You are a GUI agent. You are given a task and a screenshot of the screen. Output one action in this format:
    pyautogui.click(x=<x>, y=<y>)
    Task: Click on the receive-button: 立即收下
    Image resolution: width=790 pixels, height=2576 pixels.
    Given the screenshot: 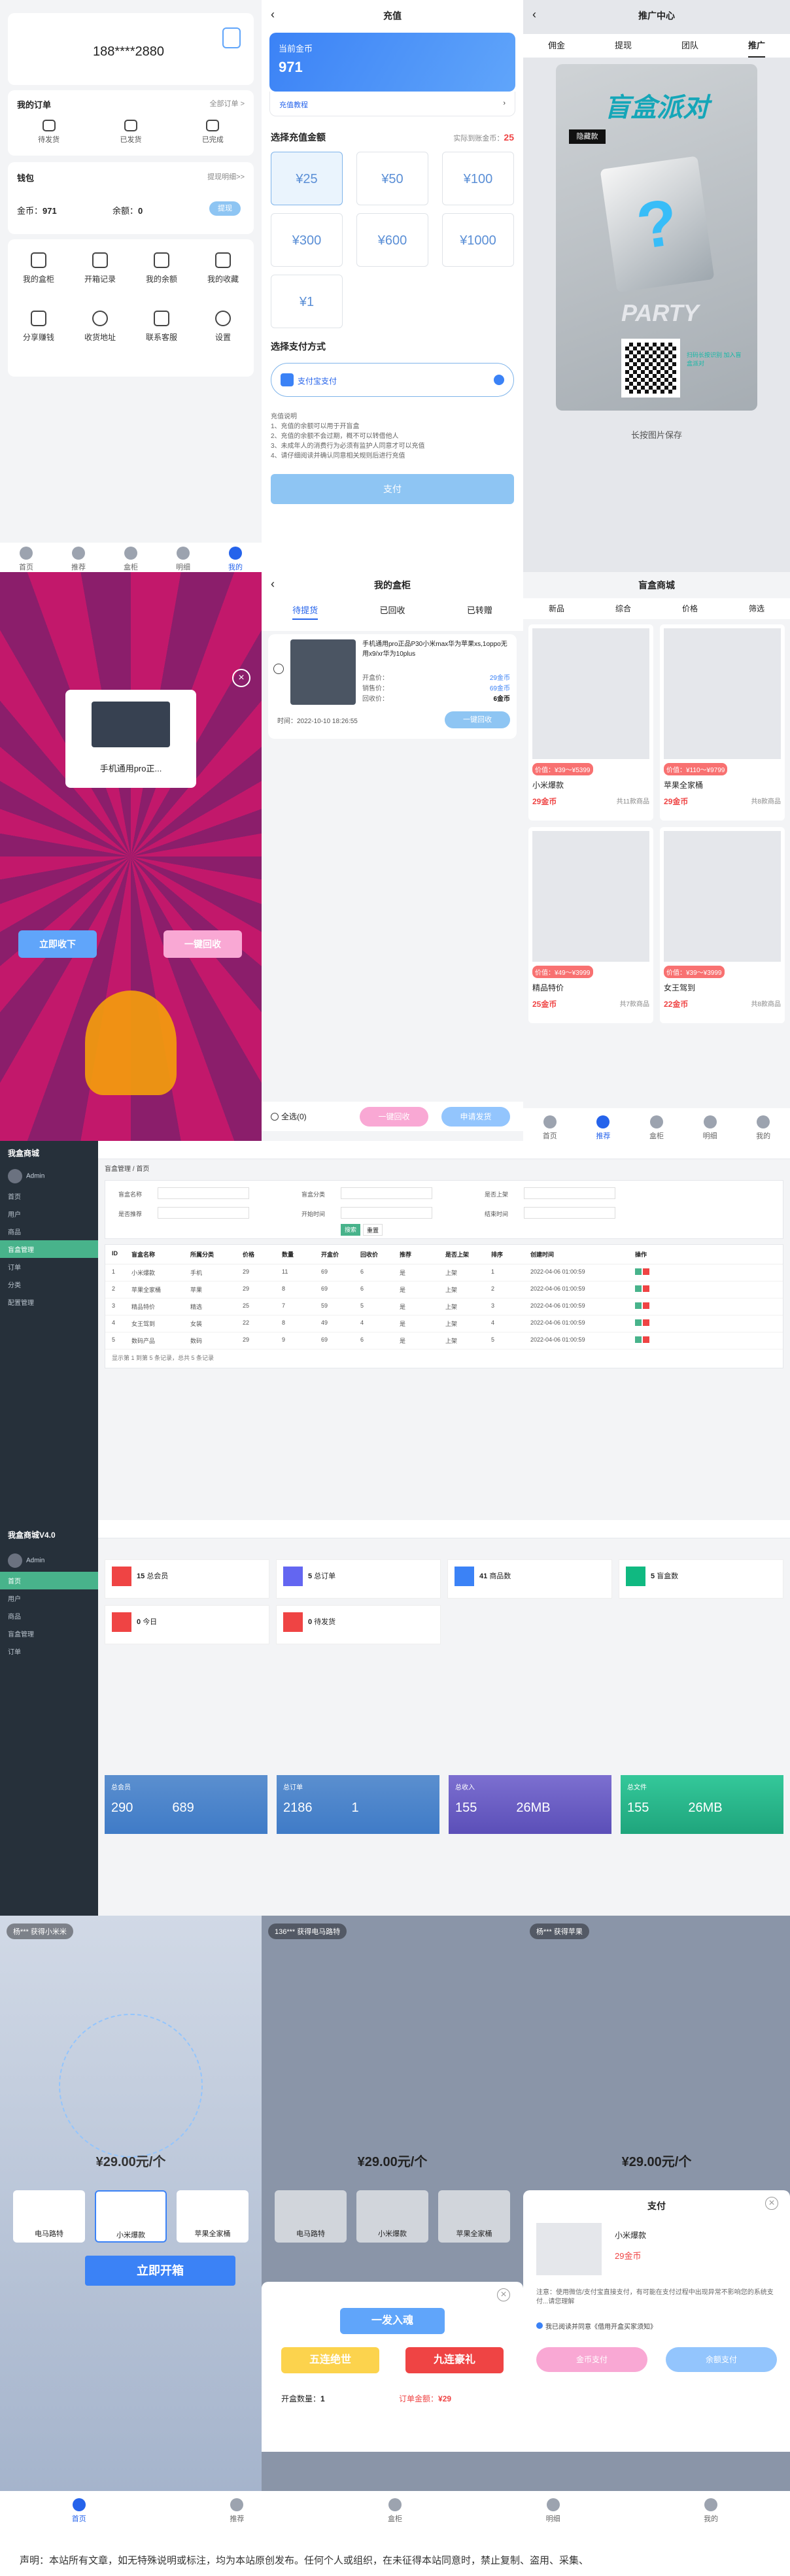 What is the action you would take?
    pyautogui.click(x=57, y=944)
    